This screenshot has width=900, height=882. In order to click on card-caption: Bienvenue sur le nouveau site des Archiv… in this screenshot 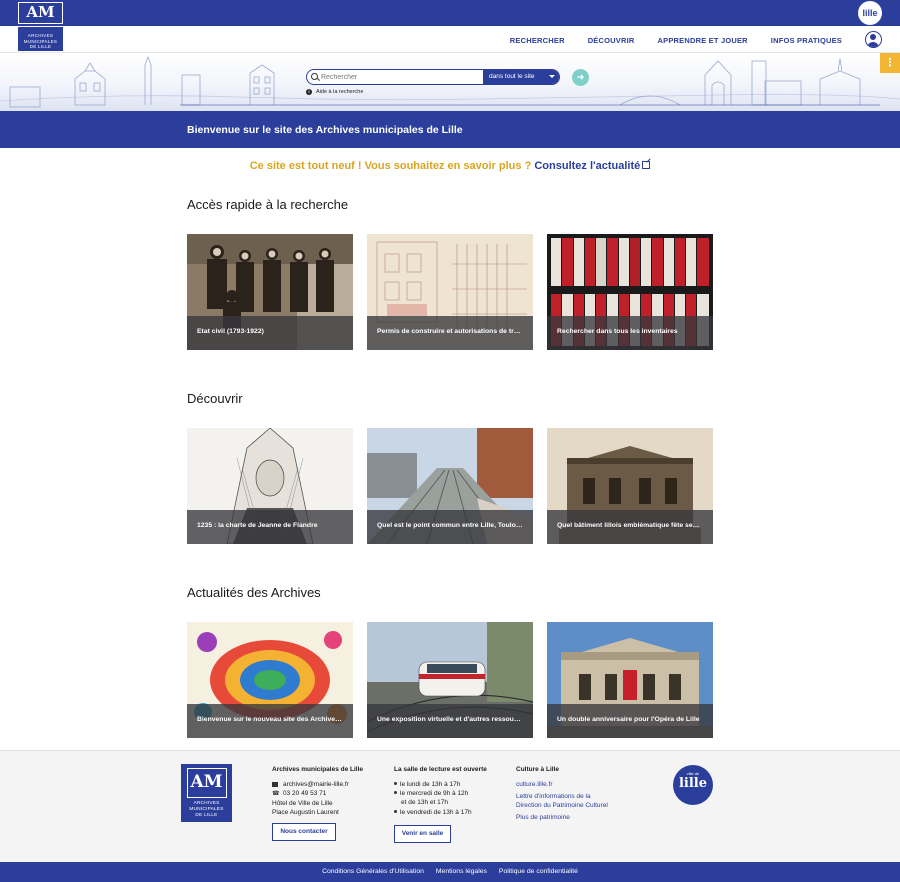, I will do `click(270, 721)`.